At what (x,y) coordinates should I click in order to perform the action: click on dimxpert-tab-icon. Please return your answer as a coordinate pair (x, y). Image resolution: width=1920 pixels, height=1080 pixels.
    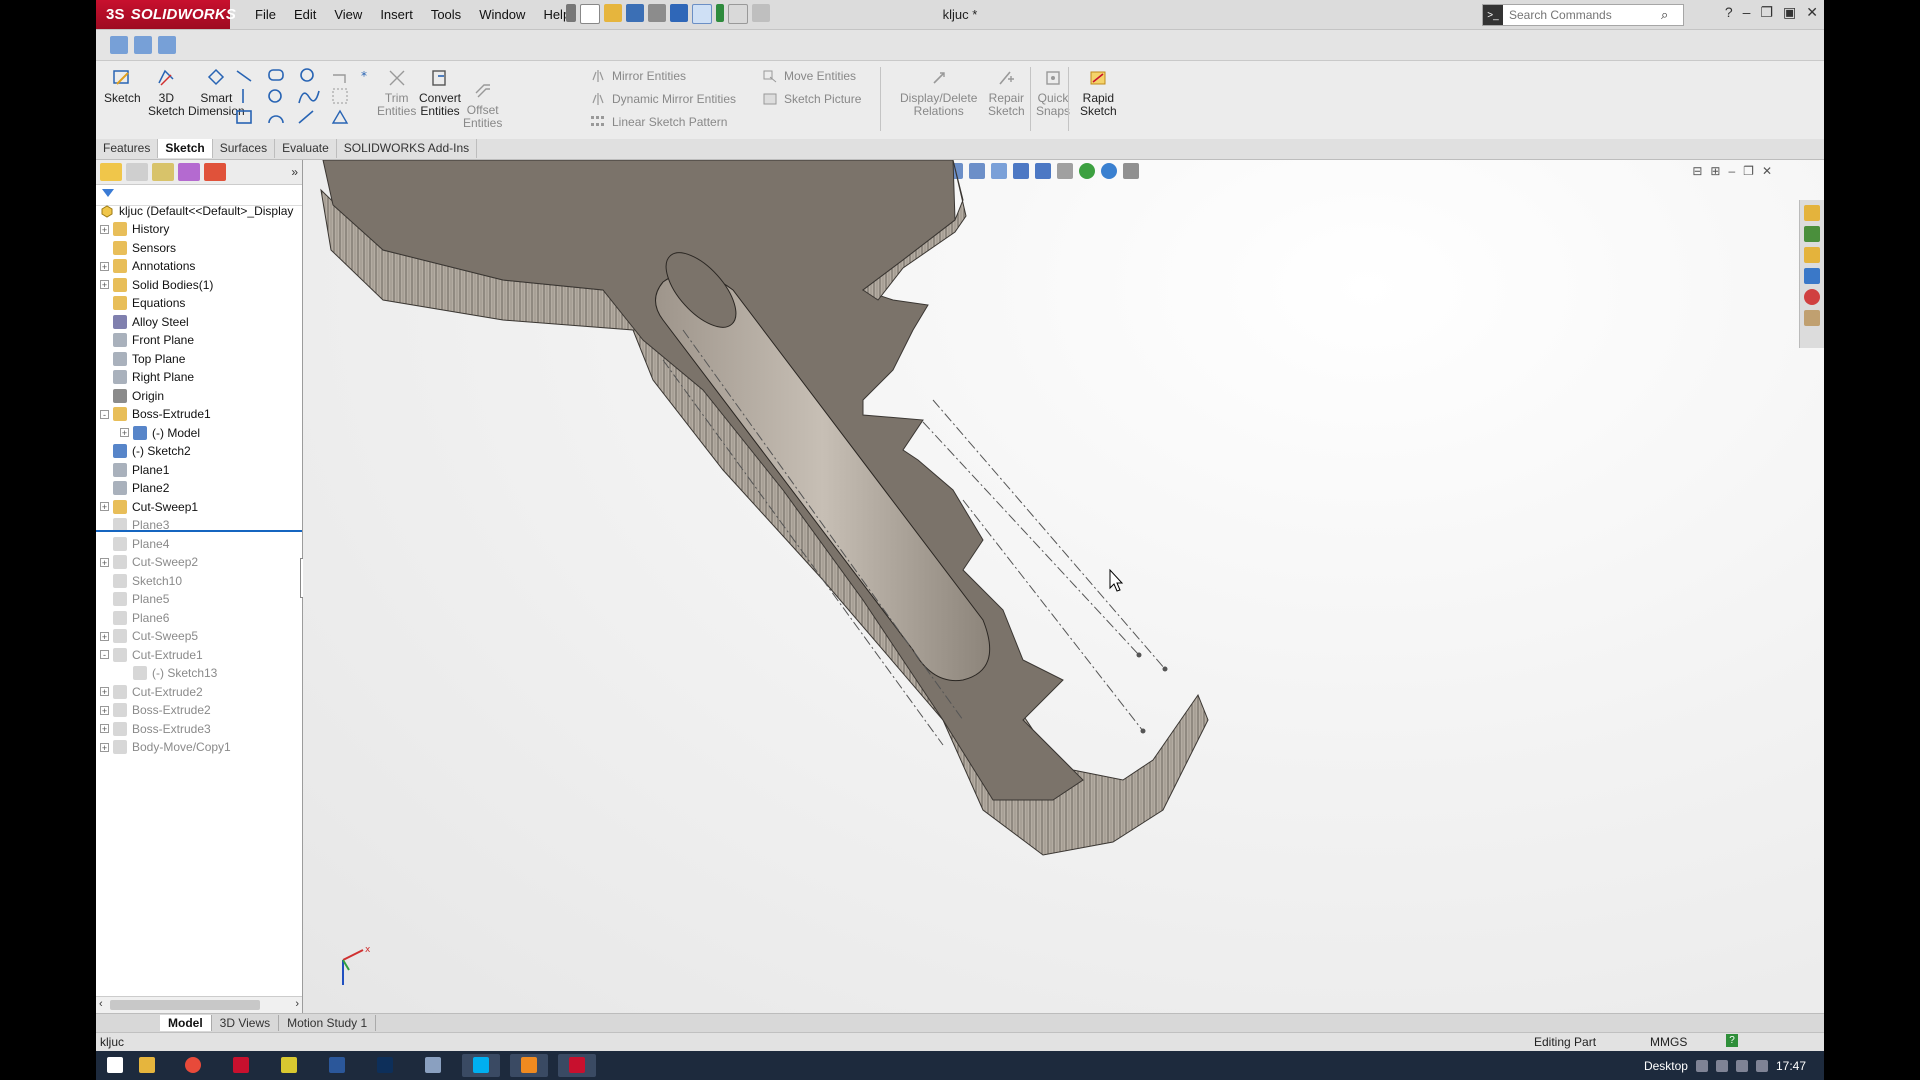
    Looking at the image, I should click on (189, 172).